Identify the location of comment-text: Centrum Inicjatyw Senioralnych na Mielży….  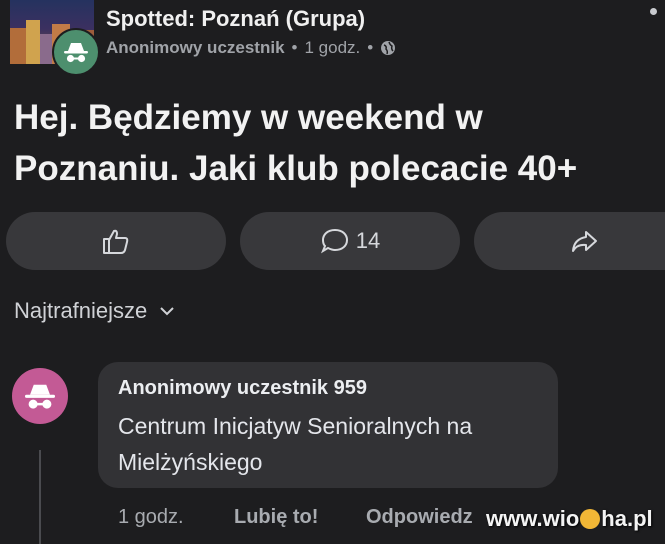
(295, 444).